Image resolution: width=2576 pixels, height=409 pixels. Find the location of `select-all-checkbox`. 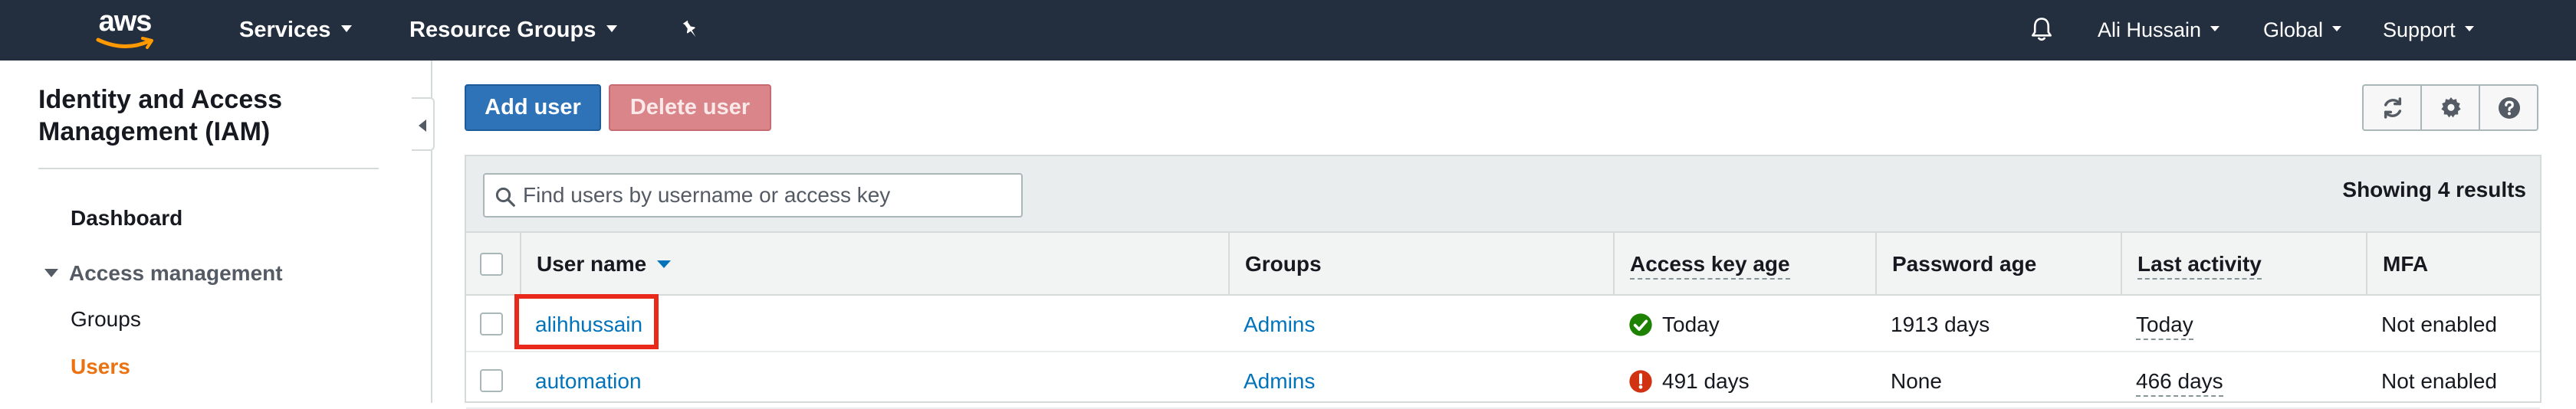

select-all-checkbox is located at coordinates (492, 264).